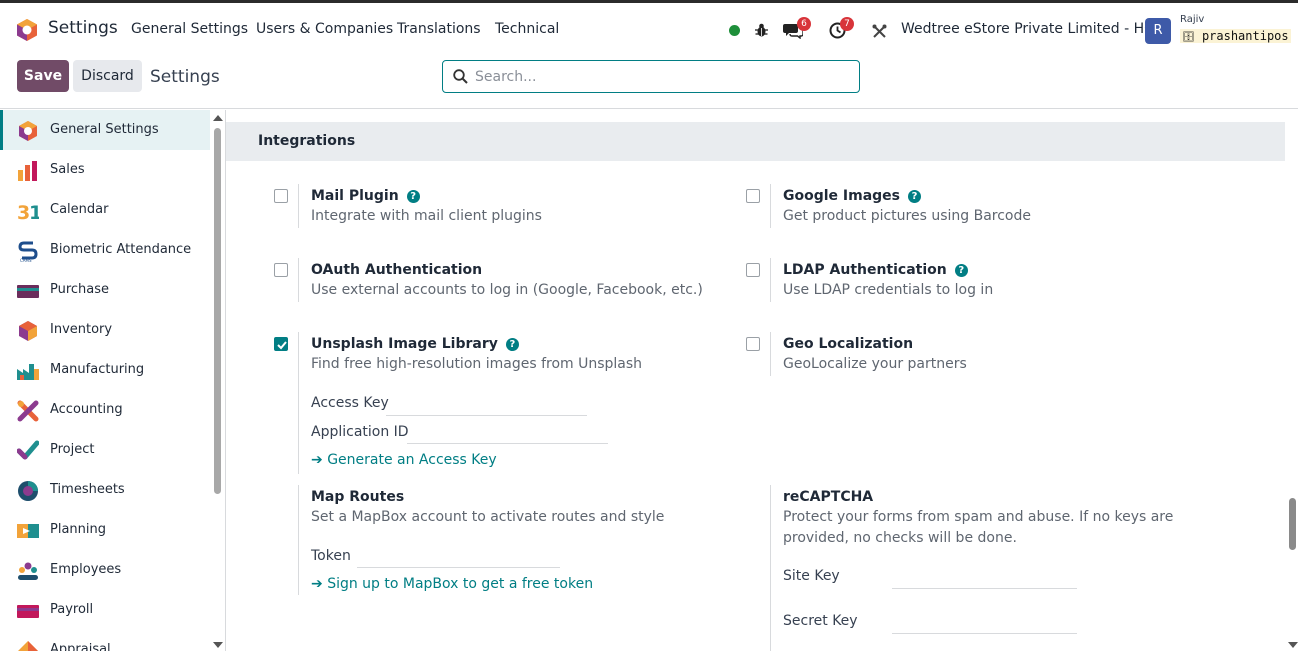 The image size is (1298, 651). What do you see at coordinates (281, 196) in the screenshot?
I see `mail-plugin-checkbox` at bounding box center [281, 196].